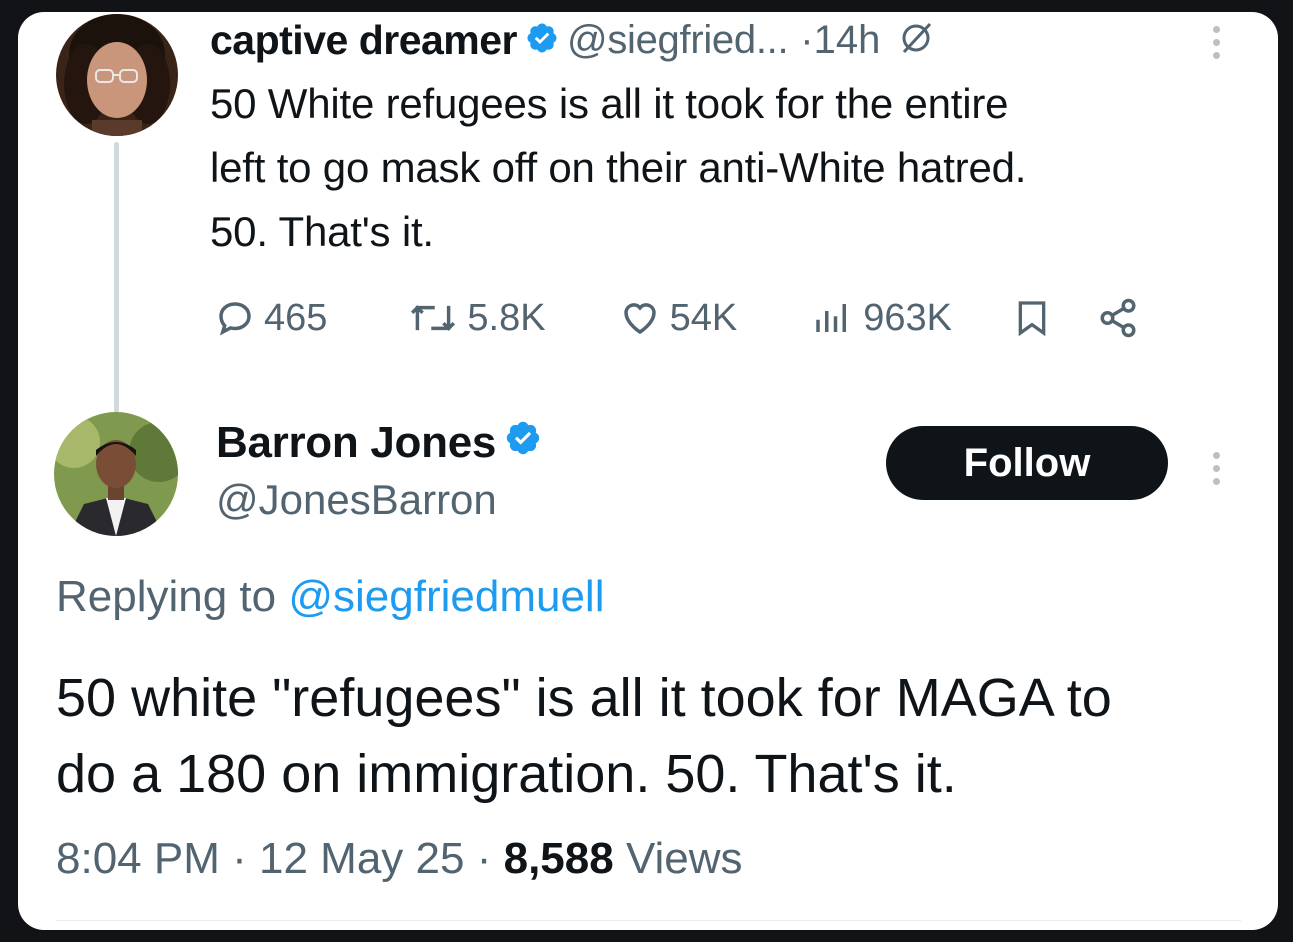  I want to click on bookmark-icon, so click(1032, 319).